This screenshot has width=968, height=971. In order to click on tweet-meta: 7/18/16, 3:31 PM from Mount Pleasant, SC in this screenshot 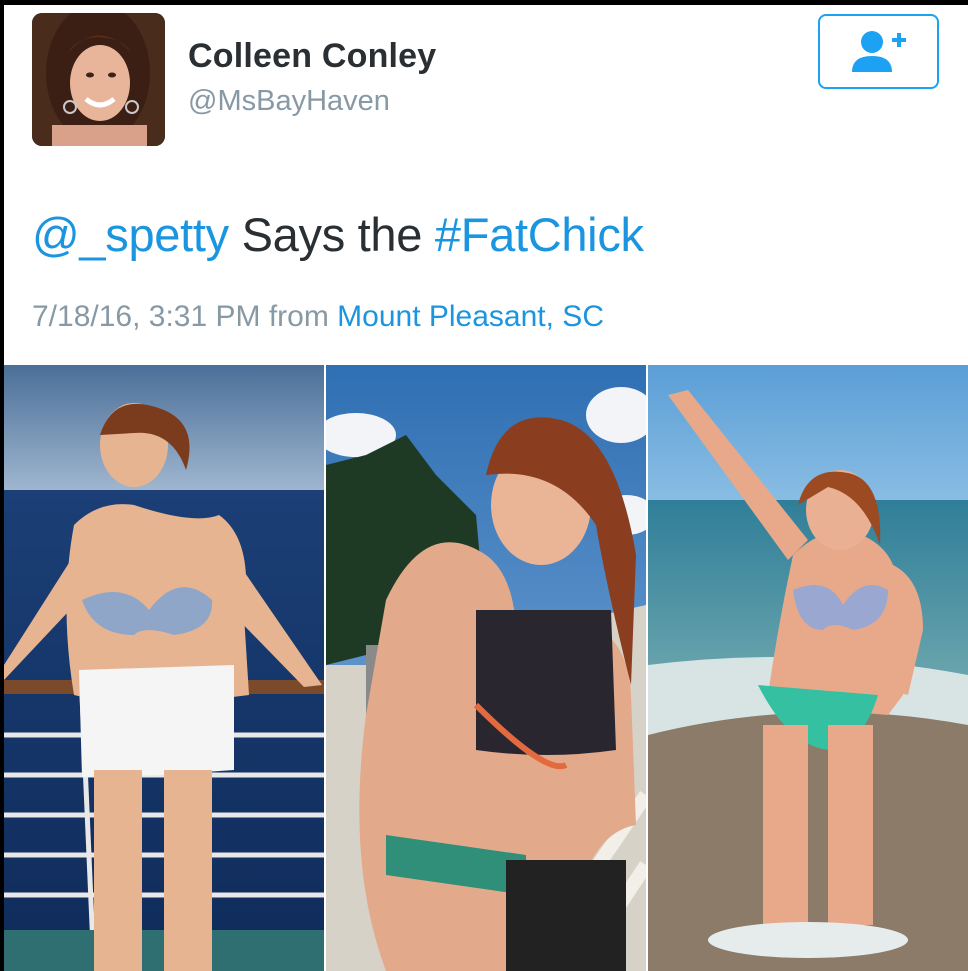, I will do `click(318, 317)`.